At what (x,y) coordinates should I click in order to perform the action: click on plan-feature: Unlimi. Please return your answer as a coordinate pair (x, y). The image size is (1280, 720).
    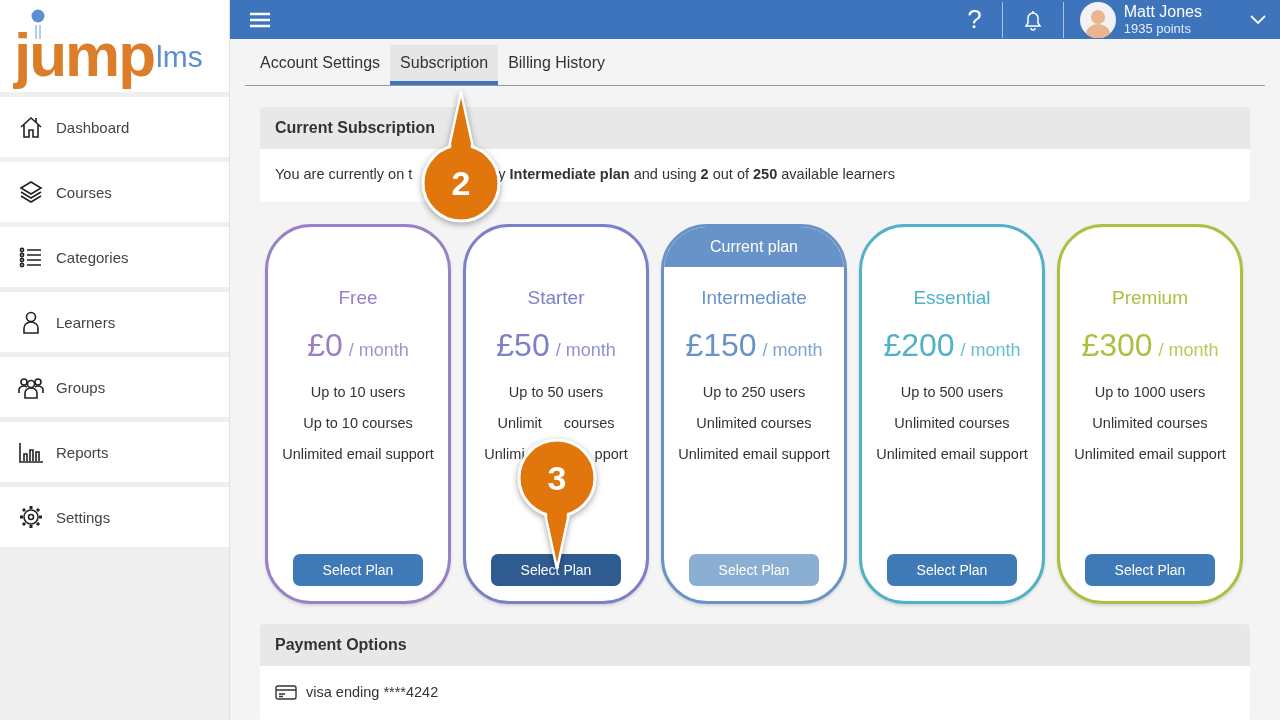
    Looking at the image, I should click on (504, 454).